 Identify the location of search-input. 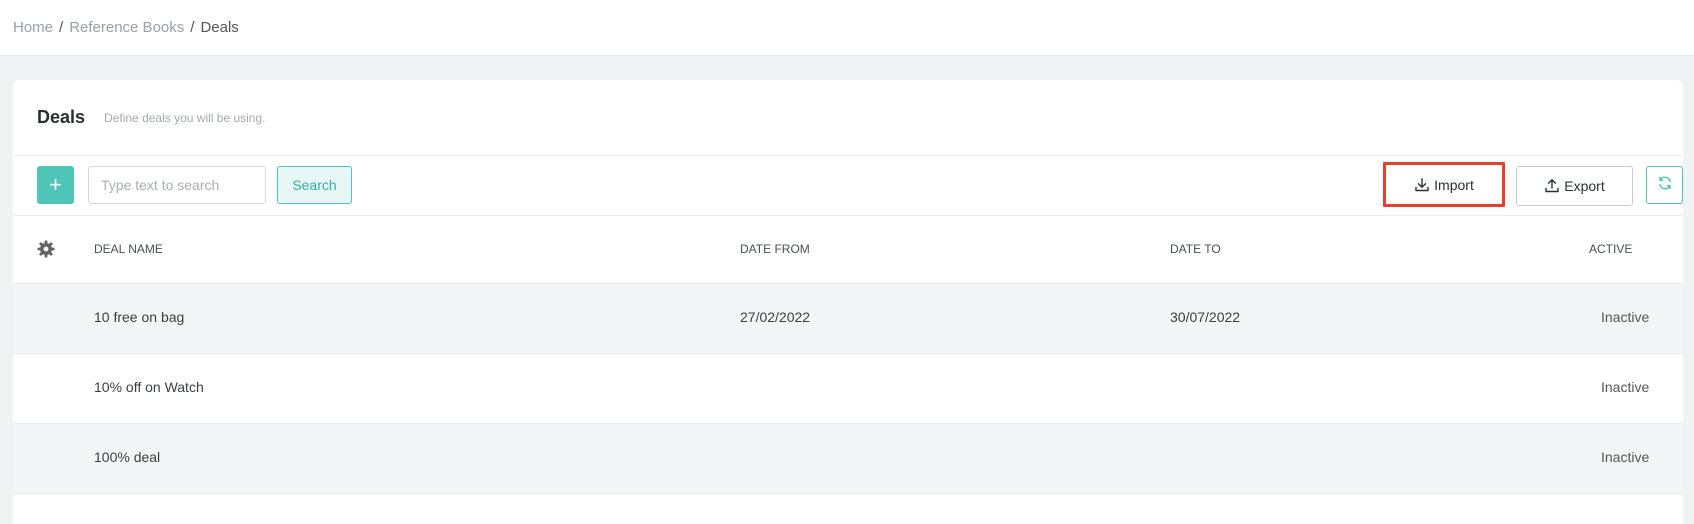
(177, 185).